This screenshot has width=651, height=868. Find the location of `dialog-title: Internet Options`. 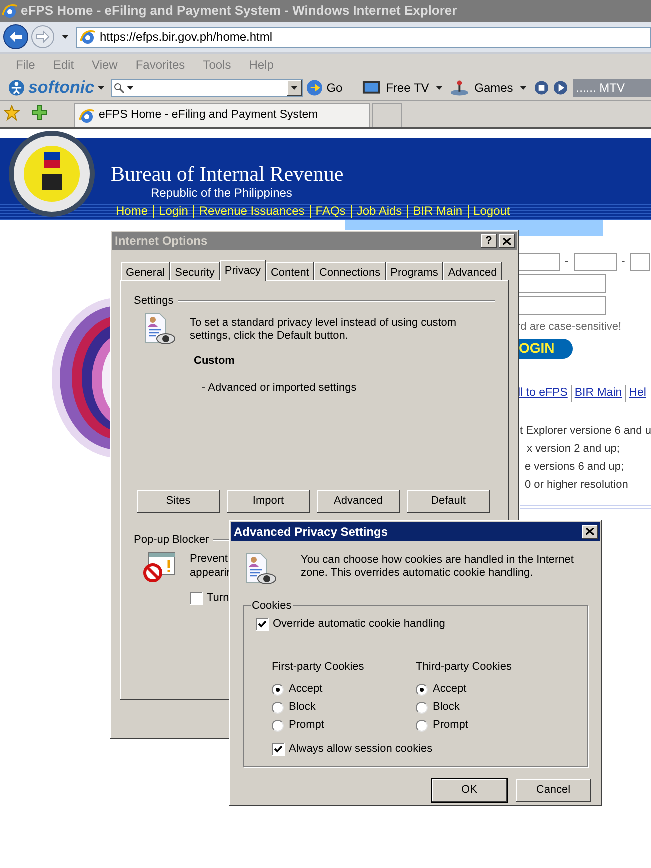

dialog-title: Internet Options is located at coordinates (161, 241).